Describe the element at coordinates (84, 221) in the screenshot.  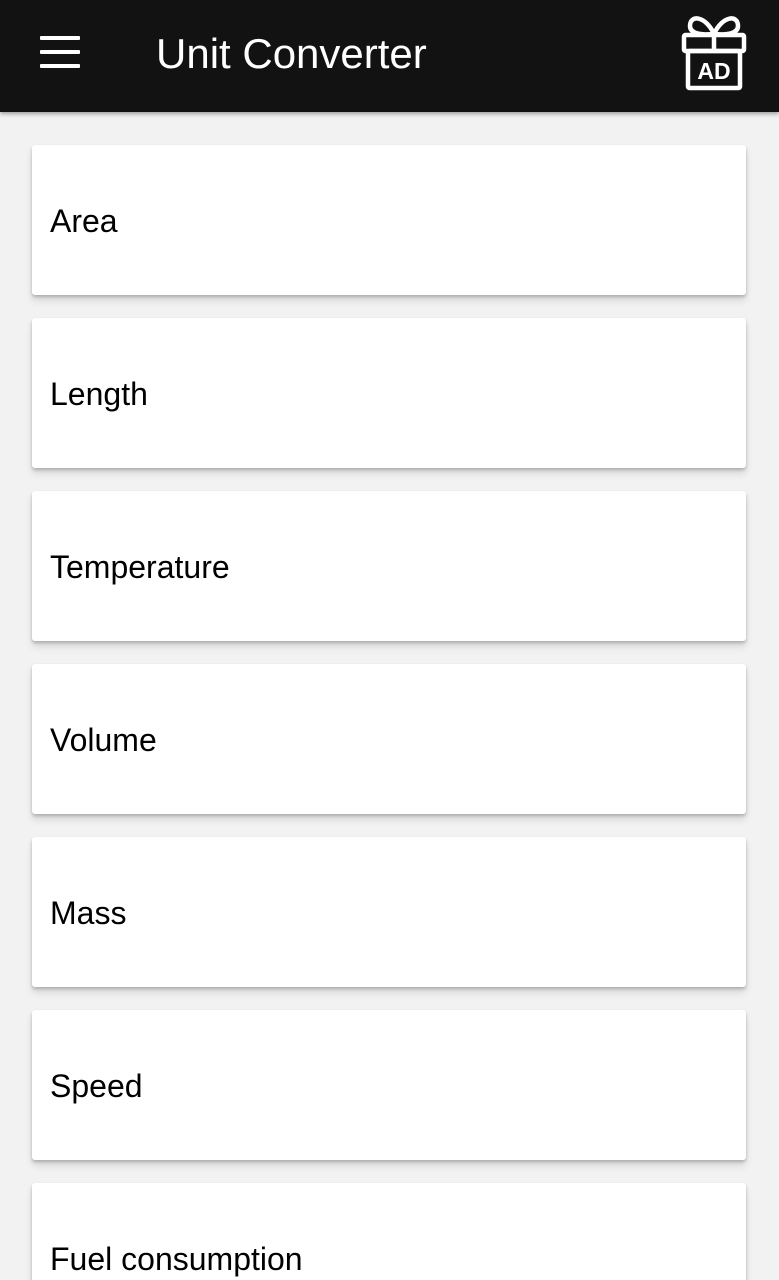
I see `category-label: Area` at that location.